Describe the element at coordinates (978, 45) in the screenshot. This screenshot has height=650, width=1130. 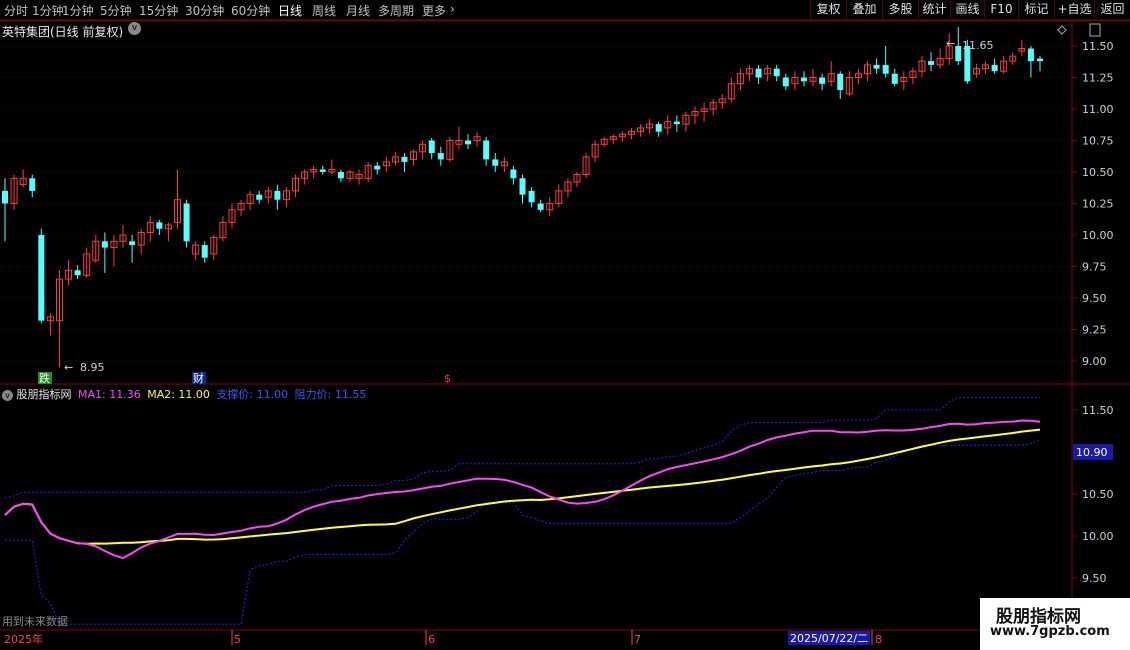
I see `high-label: 11.65` at that location.